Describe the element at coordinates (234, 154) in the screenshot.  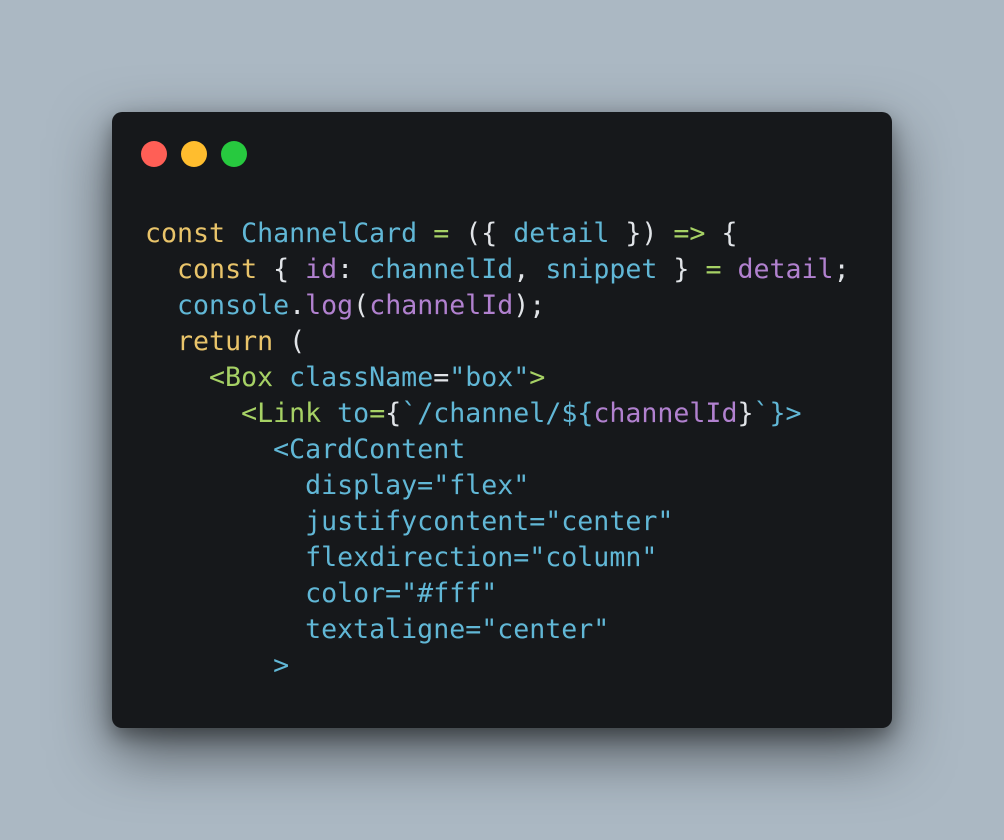
I see `maximize-button` at that location.